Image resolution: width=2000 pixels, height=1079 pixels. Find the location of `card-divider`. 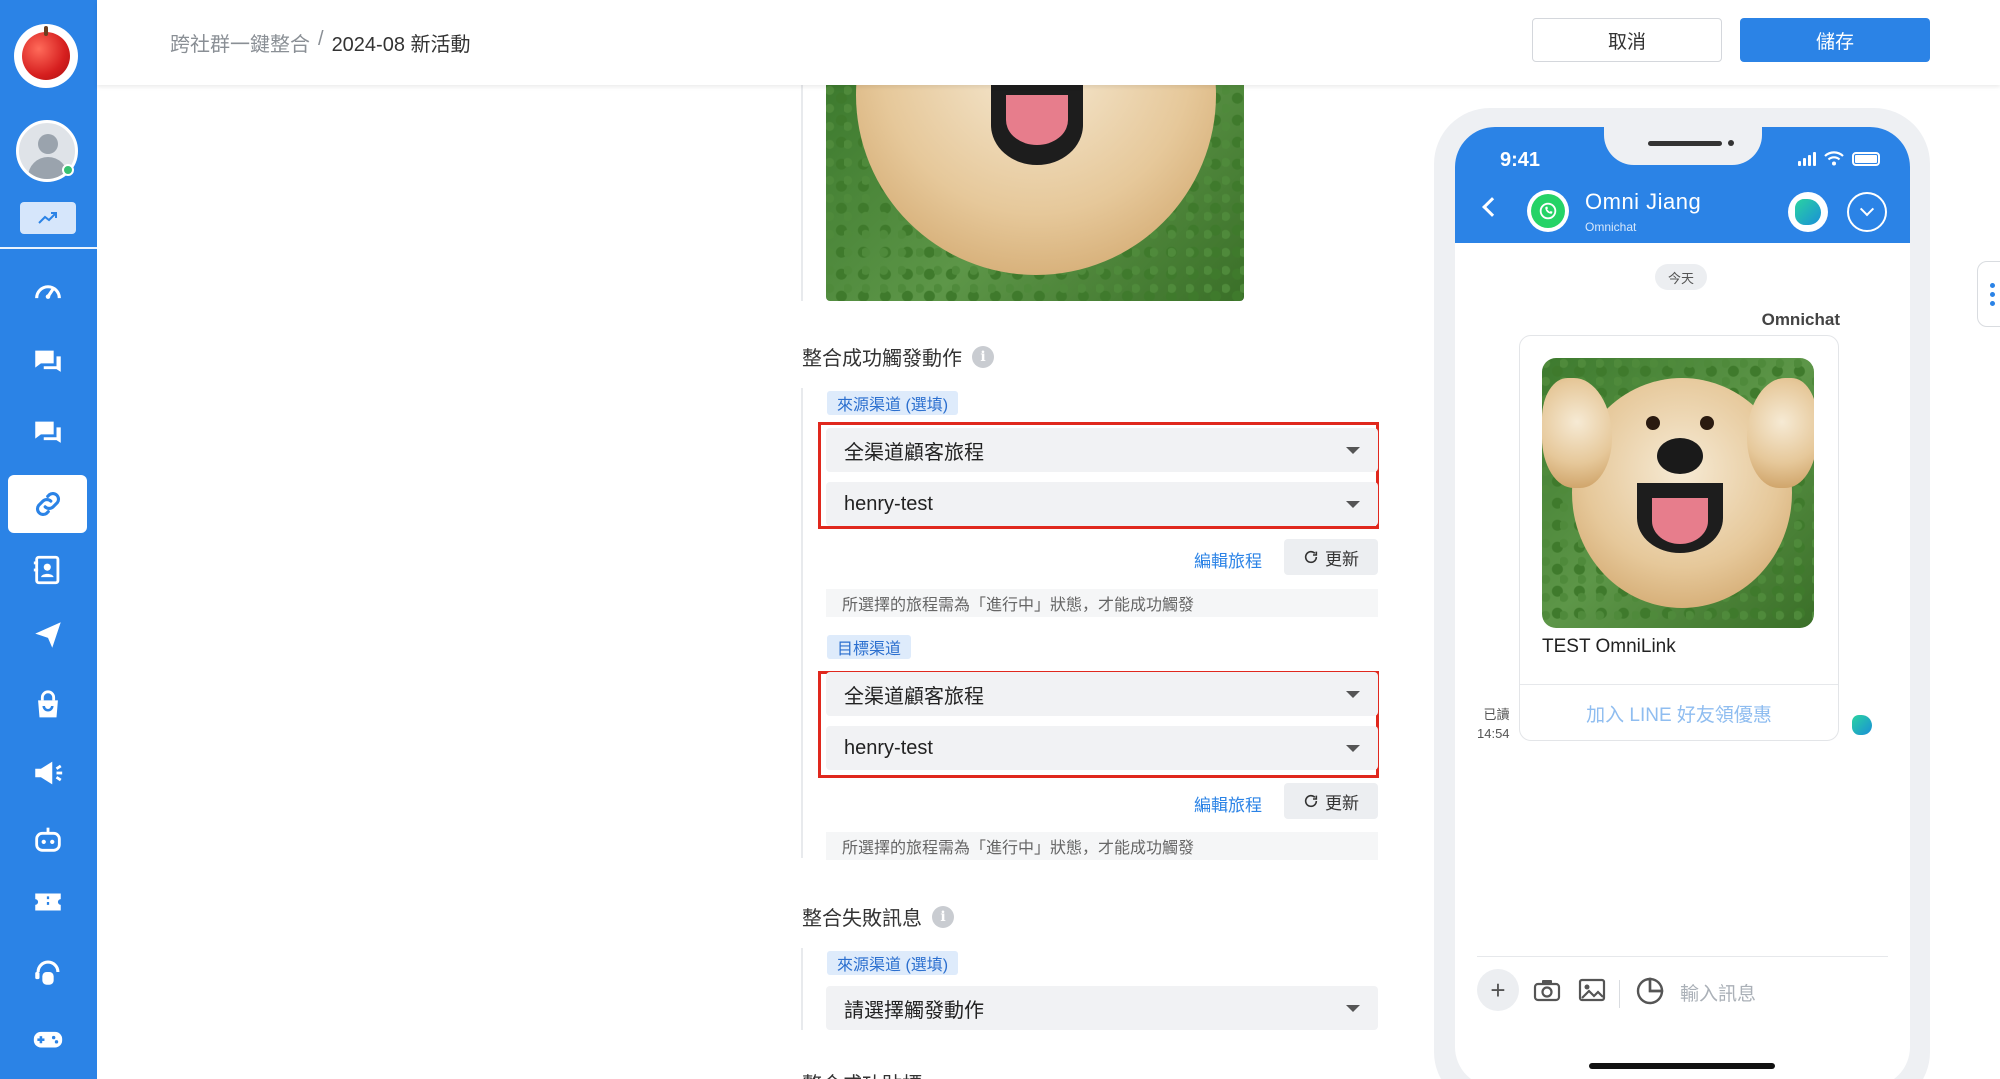

card-divider is located at coordinates (1679, 684).